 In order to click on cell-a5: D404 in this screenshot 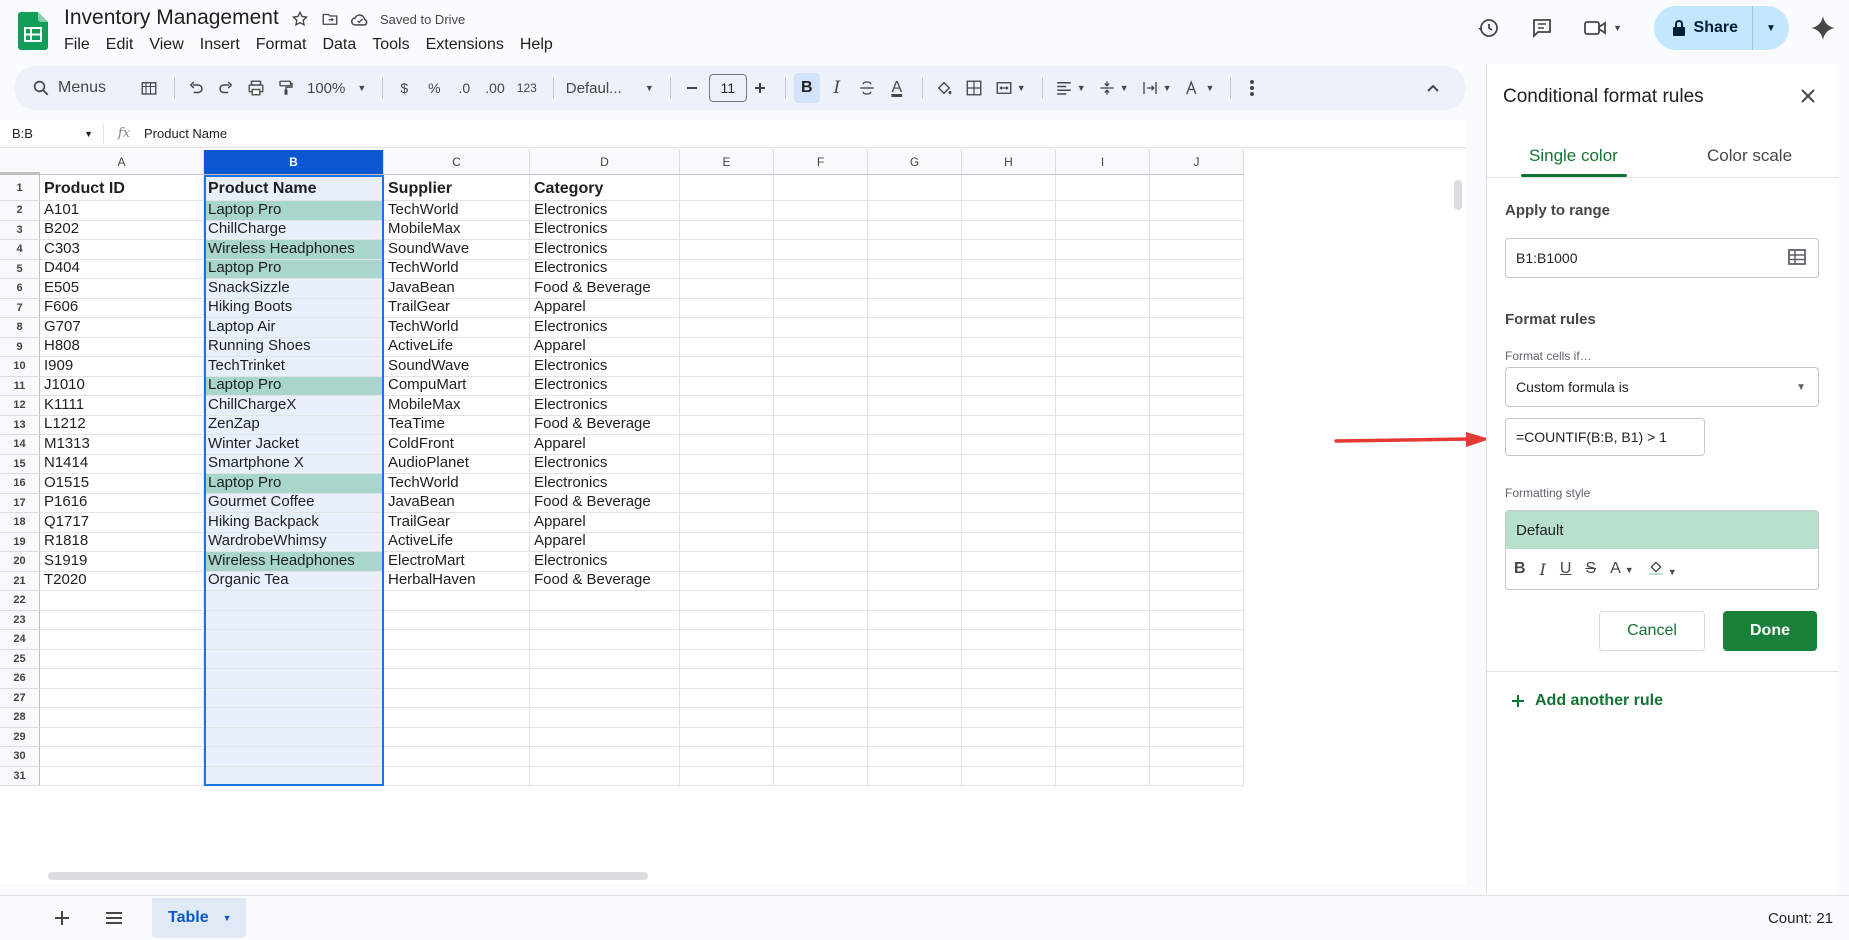, I will do `click(122, 269)`.